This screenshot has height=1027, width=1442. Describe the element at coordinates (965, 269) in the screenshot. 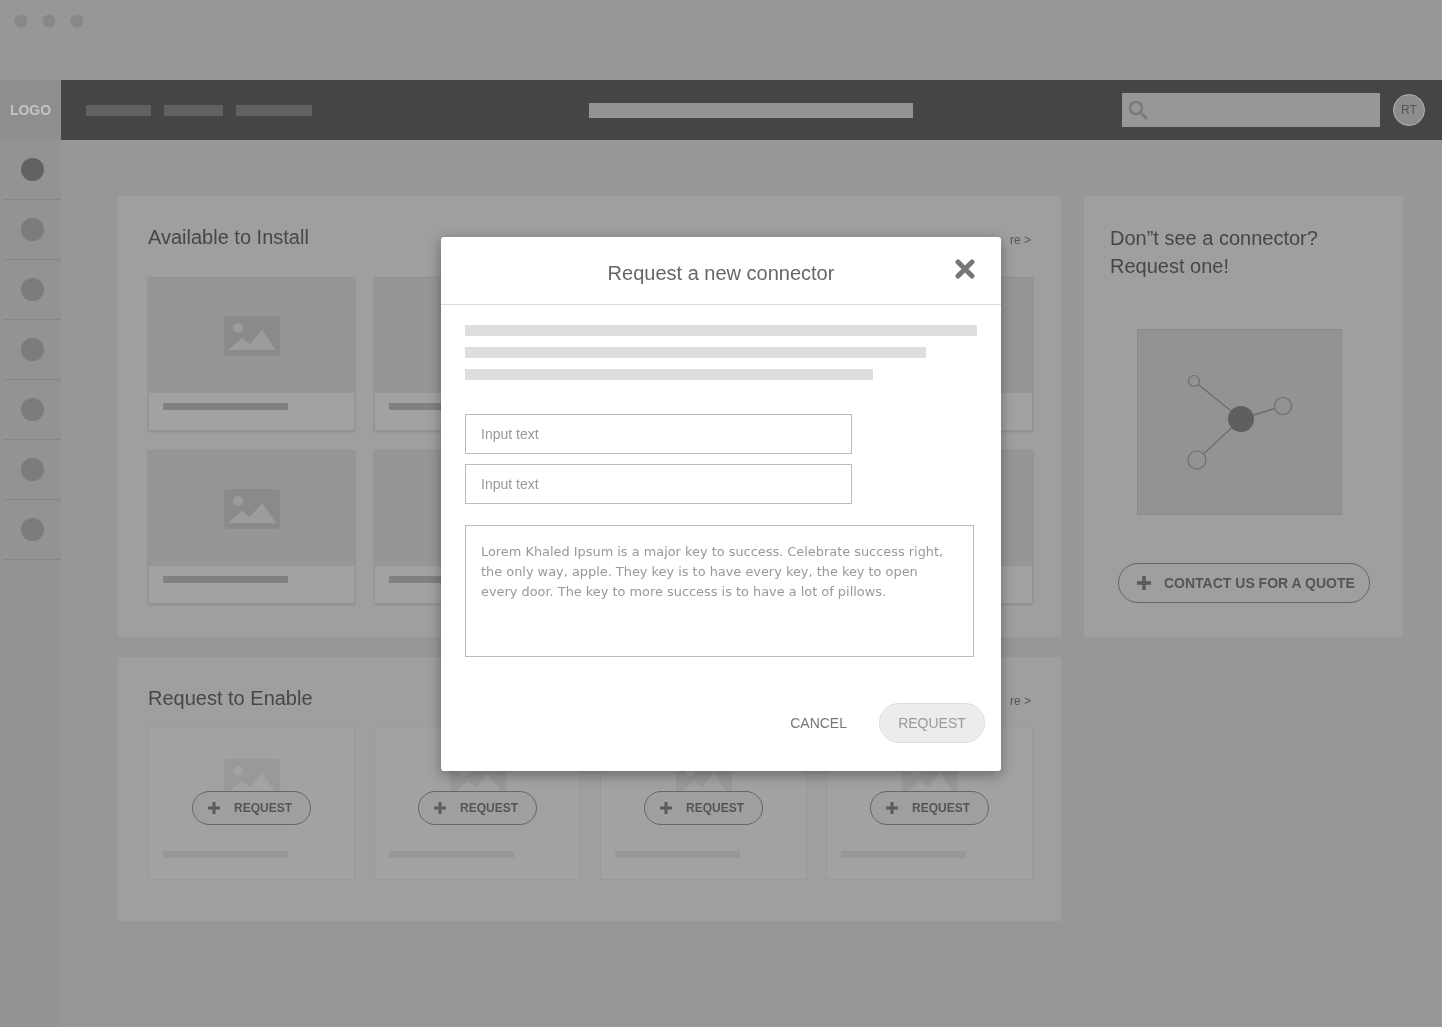

I see `close-icon` at that location.